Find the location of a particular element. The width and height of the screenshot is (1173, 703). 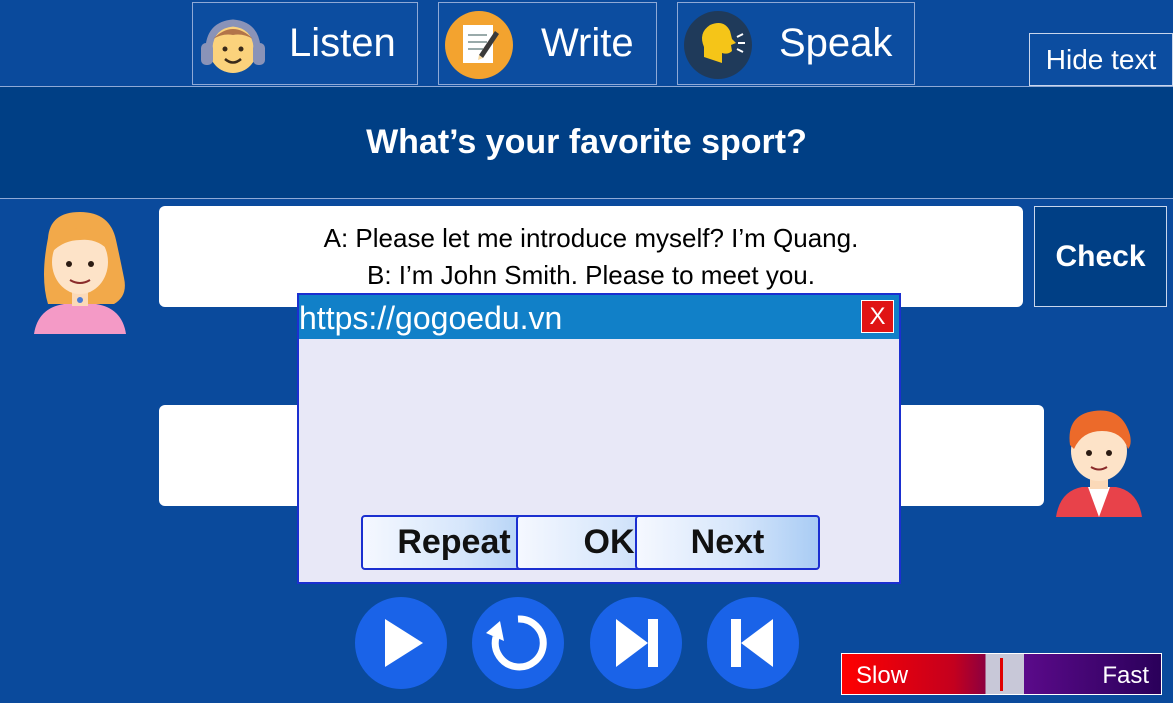

tab-write-label: Write is located at coordinates (587, 43).